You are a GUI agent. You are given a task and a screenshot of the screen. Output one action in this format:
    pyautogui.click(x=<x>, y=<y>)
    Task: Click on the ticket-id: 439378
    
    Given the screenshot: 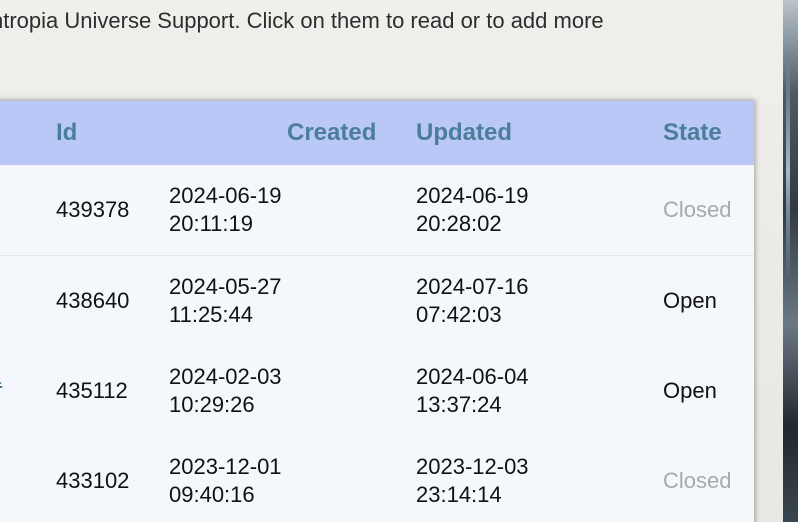 What is the action you would take?
    pyautogui.click(x=93, y=209)
    